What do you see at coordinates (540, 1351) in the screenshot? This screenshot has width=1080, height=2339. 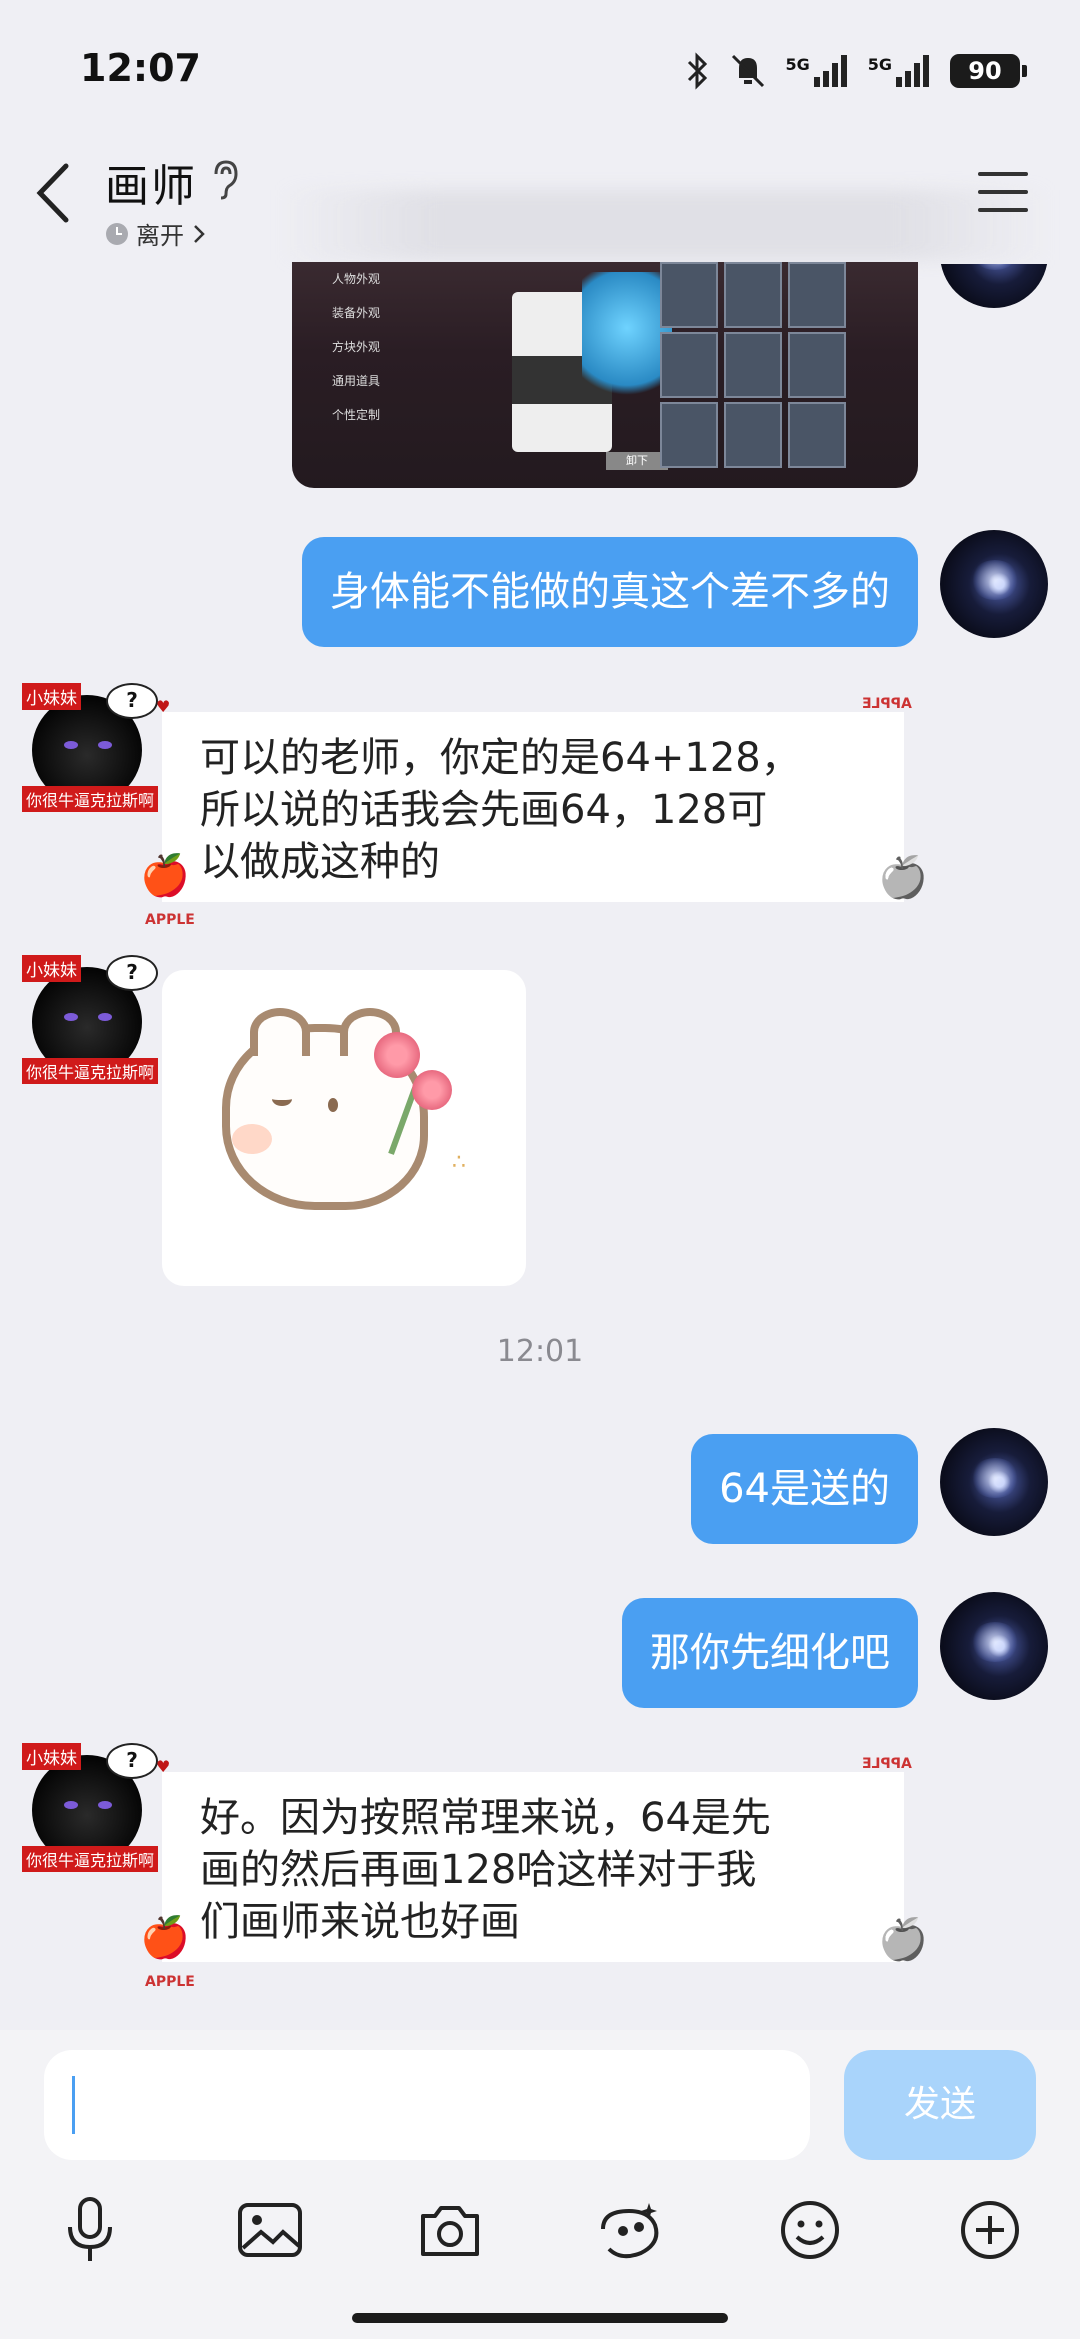 I see `timestamp: 12:01` at bounding box center [540, 1351].